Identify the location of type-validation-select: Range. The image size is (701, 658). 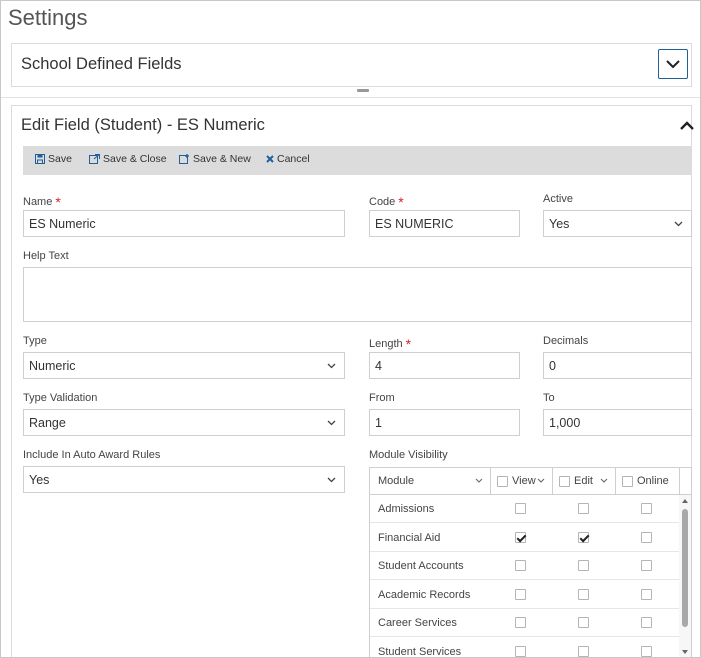
(184, 422).